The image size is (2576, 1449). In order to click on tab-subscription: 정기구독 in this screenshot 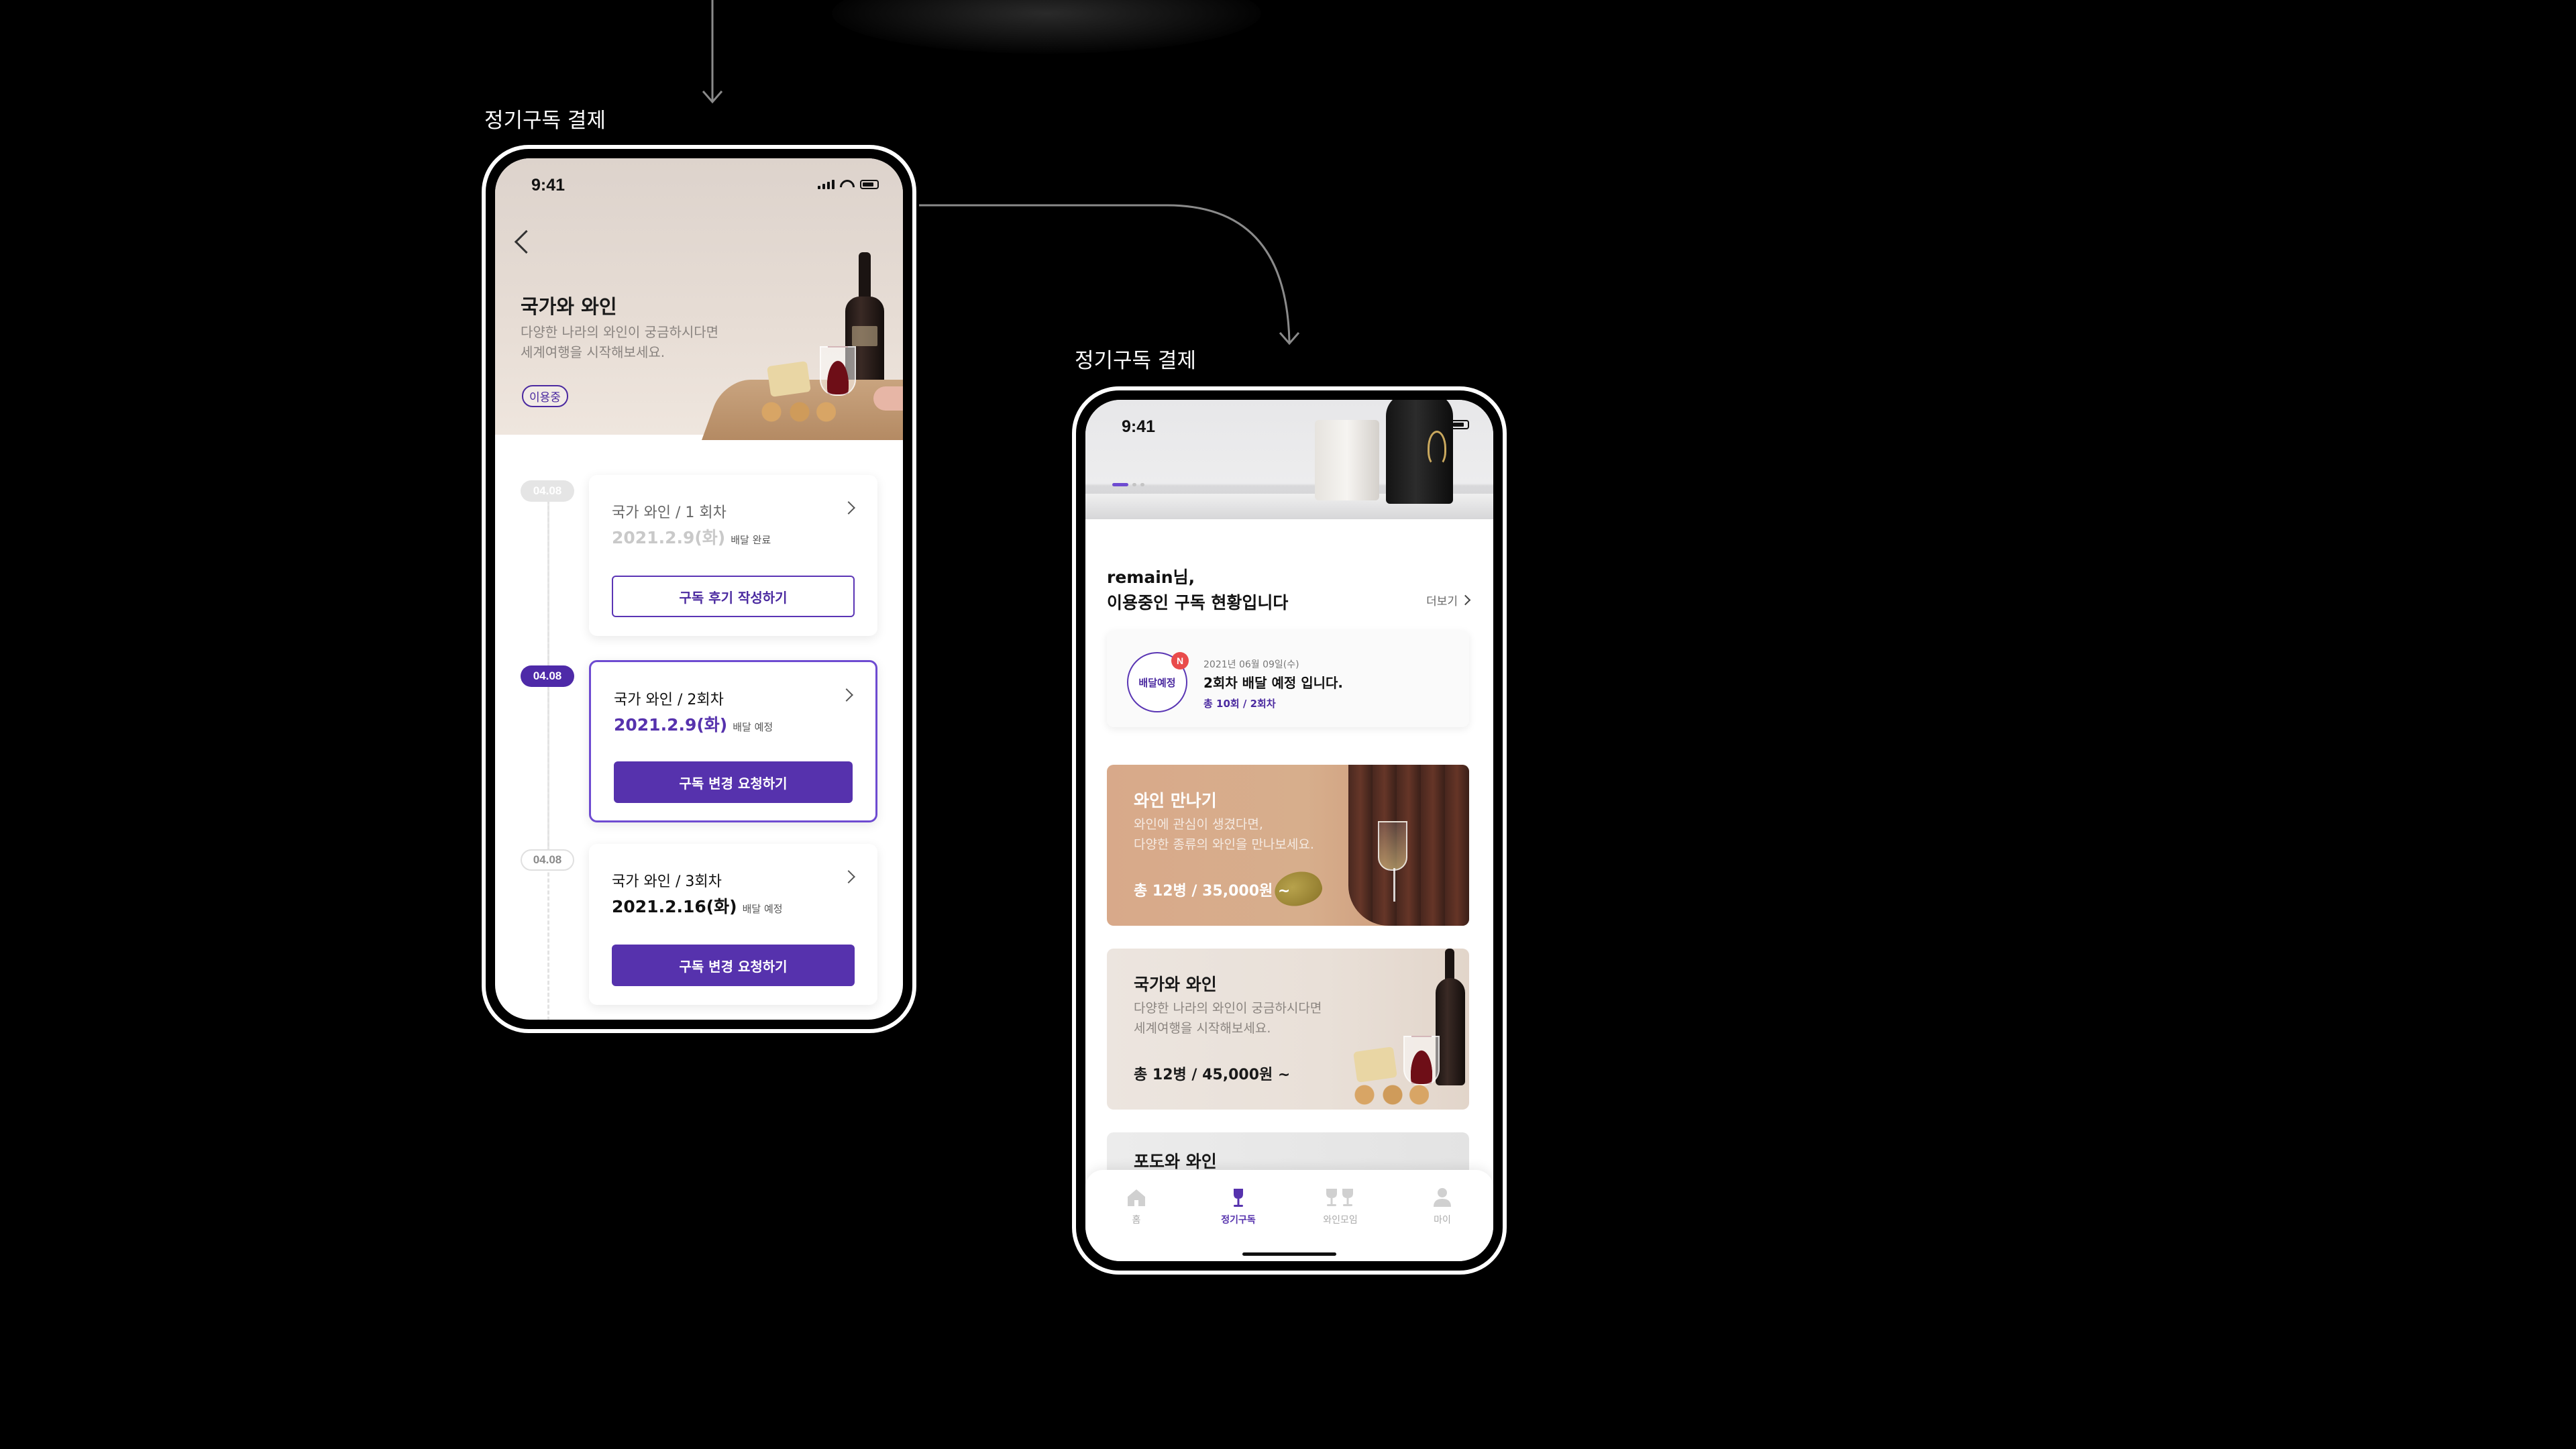, I will do `click(1238, 1215)`.